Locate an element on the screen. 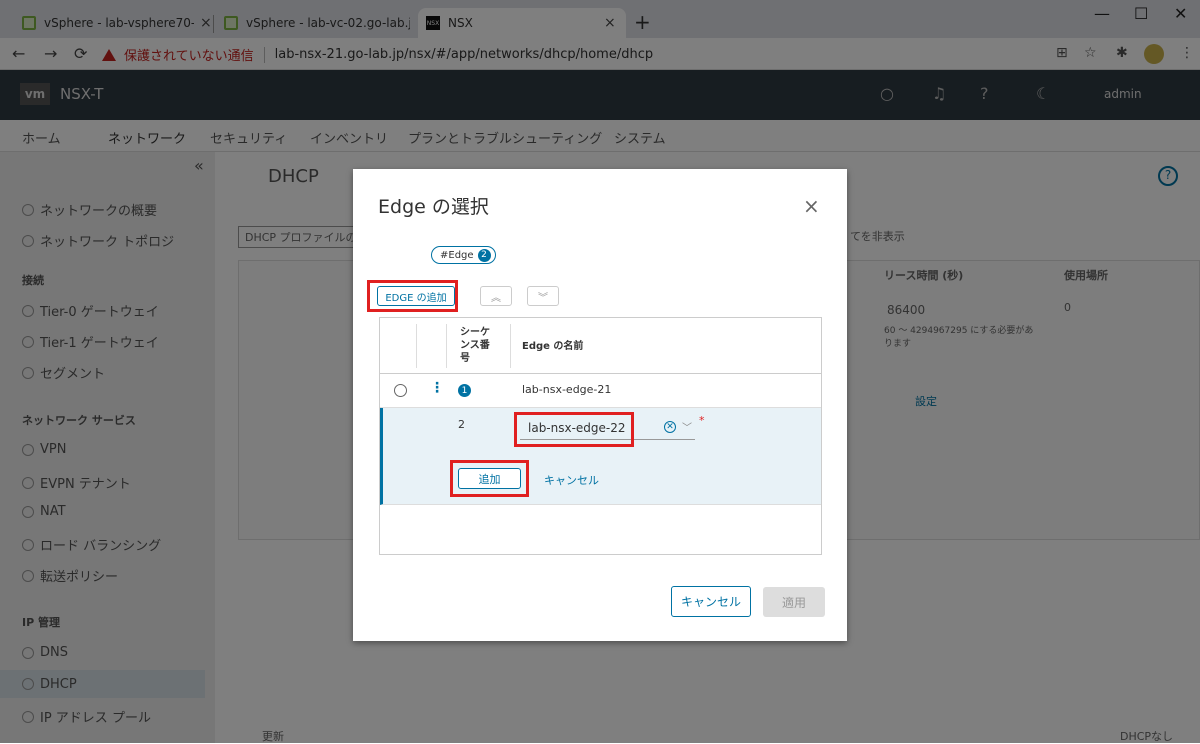 Image resolution: width=1200 pixels, height=744 pixels. highlight-box is located at coordinates (574, 429).